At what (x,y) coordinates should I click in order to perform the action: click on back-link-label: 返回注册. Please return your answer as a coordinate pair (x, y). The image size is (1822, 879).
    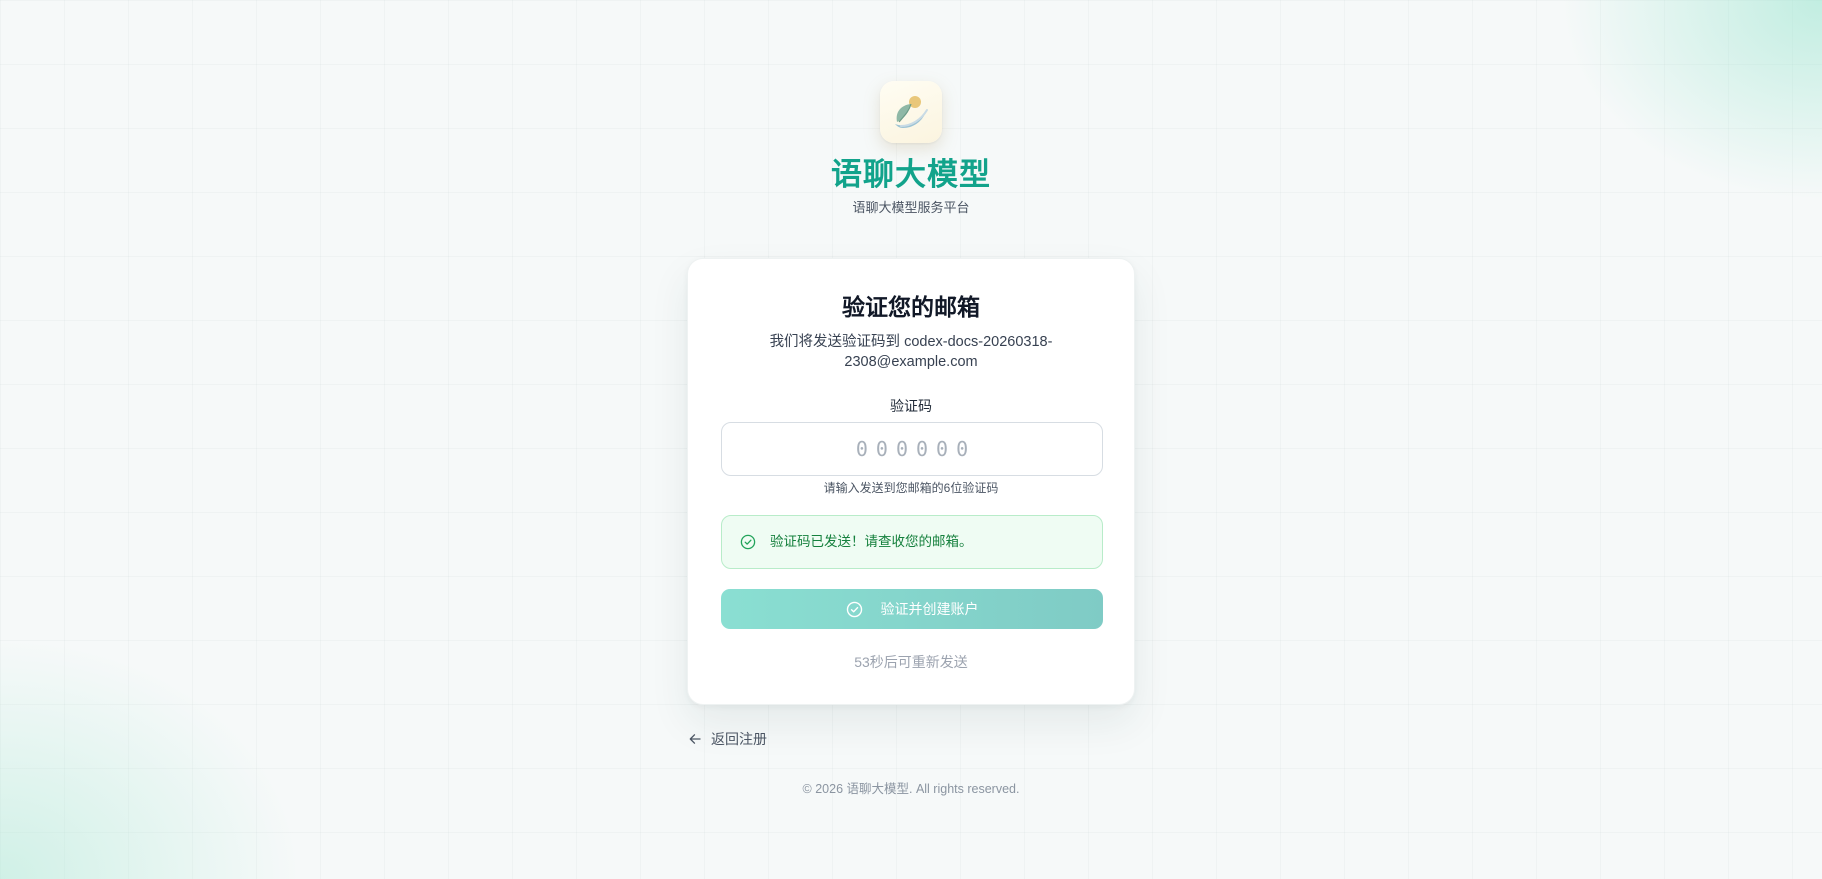
    Looking at the image, I should click on (739, 739).